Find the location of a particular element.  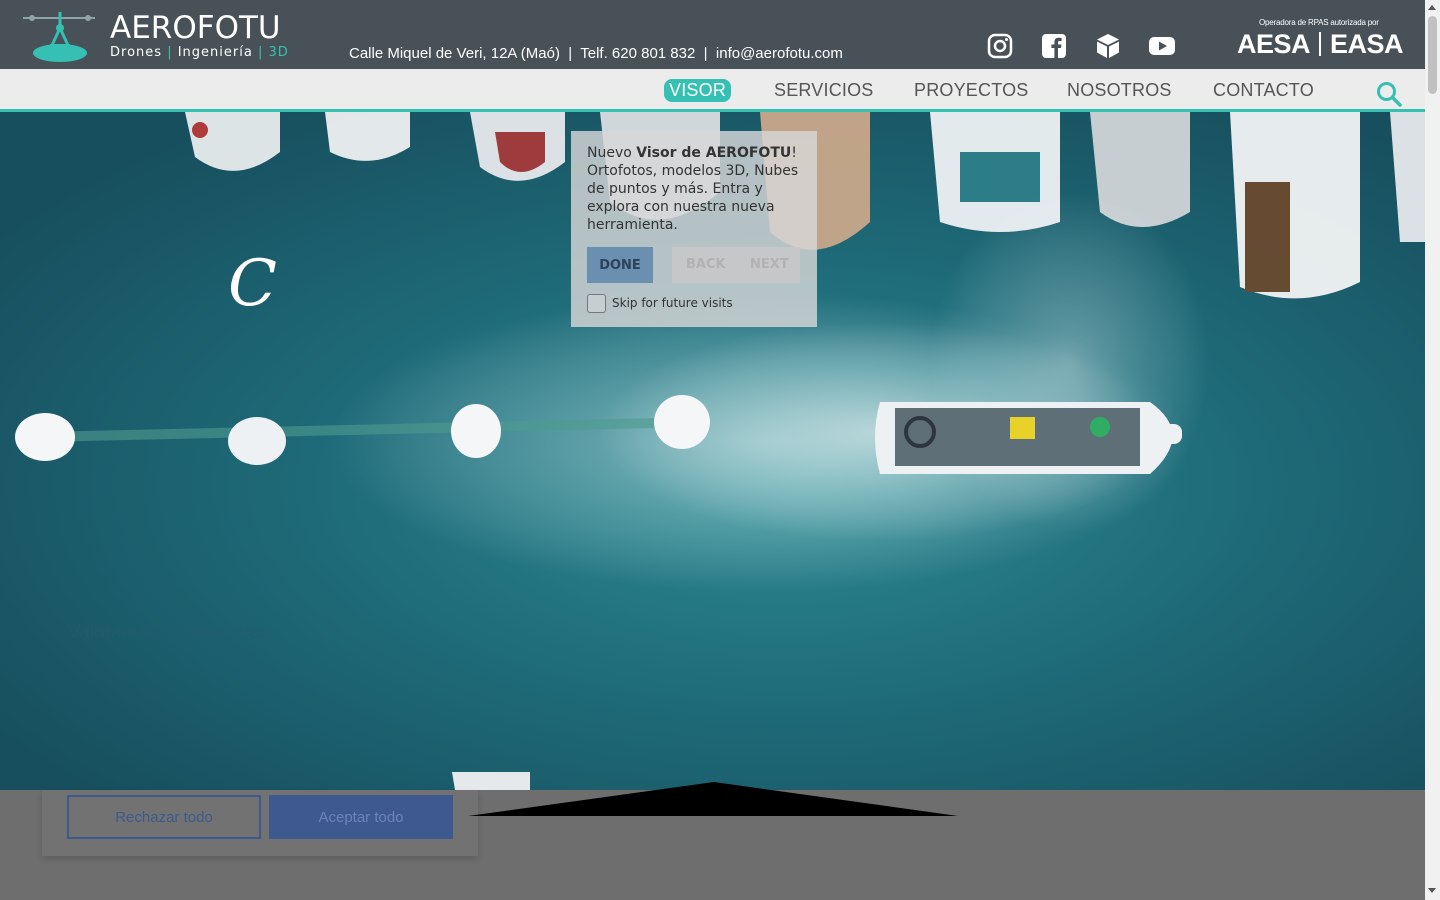

authority-divider is located at coordinates (1320, 44).